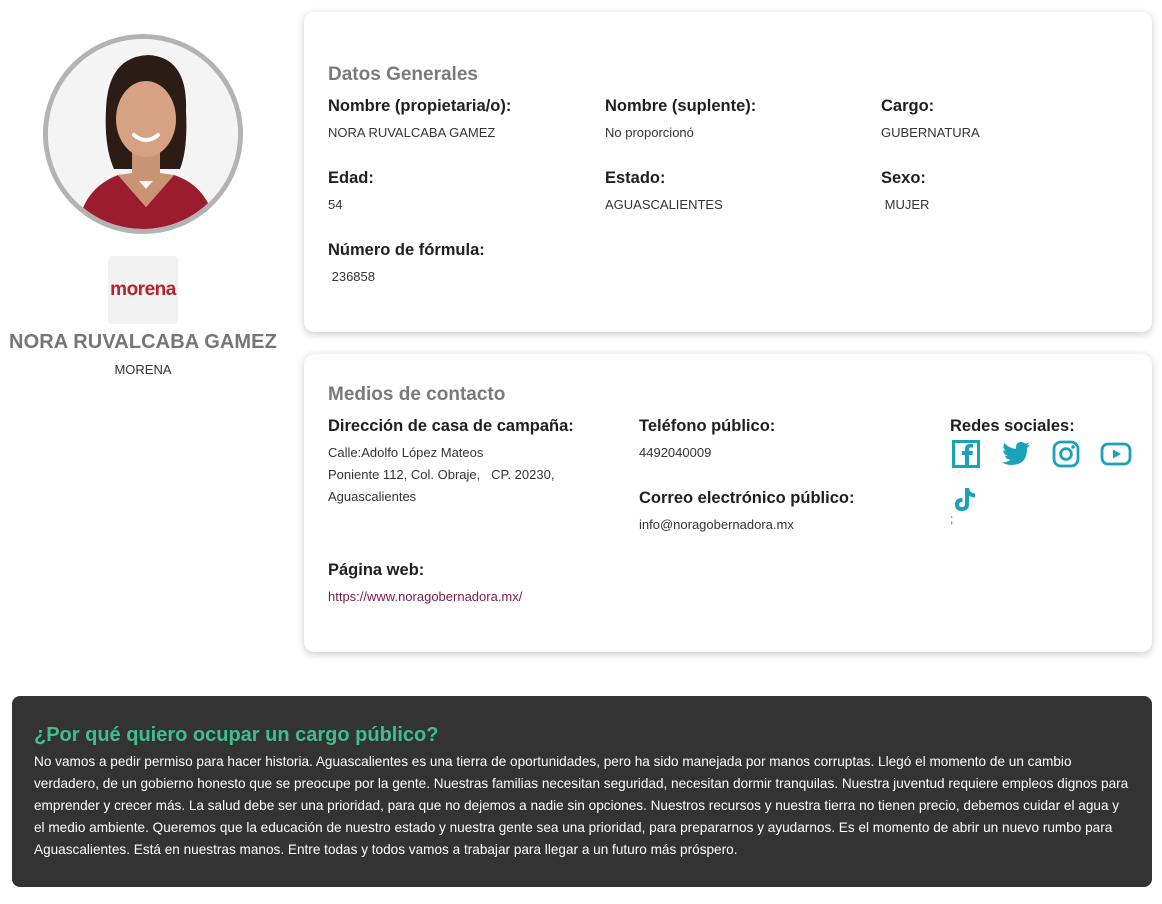 The image size is (1162, 904). What do you see at coordinates (425, 597) in the screenshot?
I see `website-link: https://www.noragobernadora.mx/` at bounding box center [425, 597].